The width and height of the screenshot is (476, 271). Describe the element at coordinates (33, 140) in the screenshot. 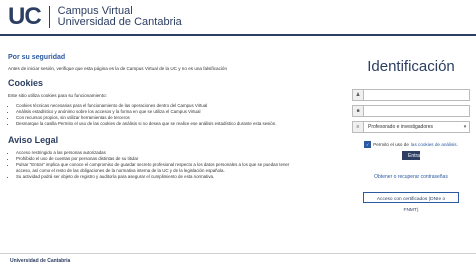

I see `legal-title: Aviso Legal` at that location.